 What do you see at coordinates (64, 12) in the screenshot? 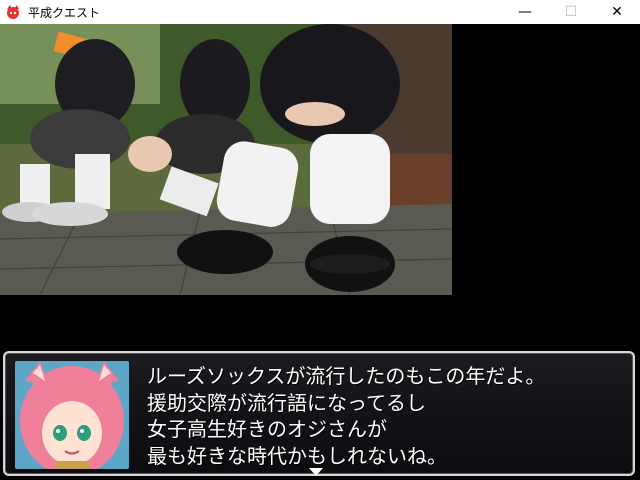
I see `window-title: 平成クエスト` at bounding box center [64, 12].